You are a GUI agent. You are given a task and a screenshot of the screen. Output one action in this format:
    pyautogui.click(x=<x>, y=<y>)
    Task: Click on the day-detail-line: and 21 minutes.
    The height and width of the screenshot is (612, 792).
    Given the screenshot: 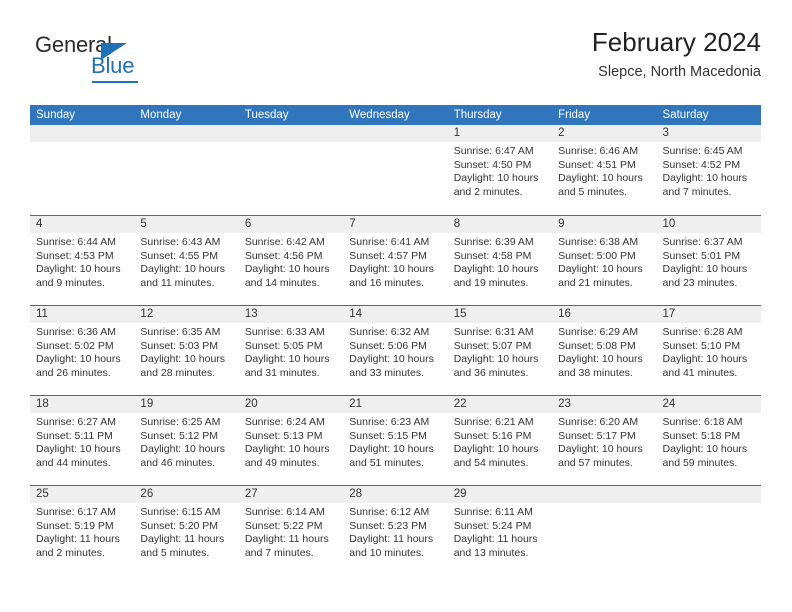 What is the action you would take?
    pyautogui.click(x=595, y=282)
    